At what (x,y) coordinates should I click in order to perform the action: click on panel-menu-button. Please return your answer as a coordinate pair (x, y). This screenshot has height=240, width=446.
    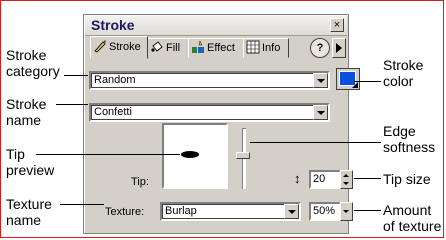
    Looking at the image, I should click on (339, 48).